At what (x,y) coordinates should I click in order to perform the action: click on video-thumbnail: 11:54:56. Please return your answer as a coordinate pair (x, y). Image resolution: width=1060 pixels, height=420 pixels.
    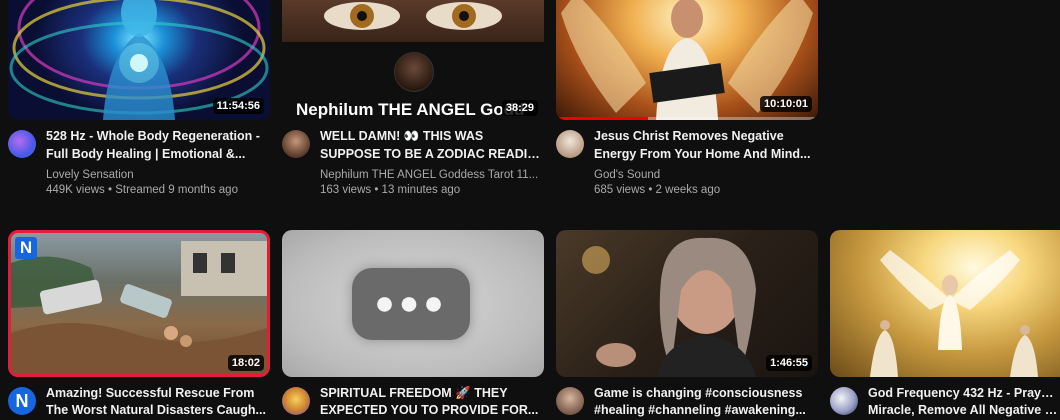
    Looking at the image, I should click on (139, 60).